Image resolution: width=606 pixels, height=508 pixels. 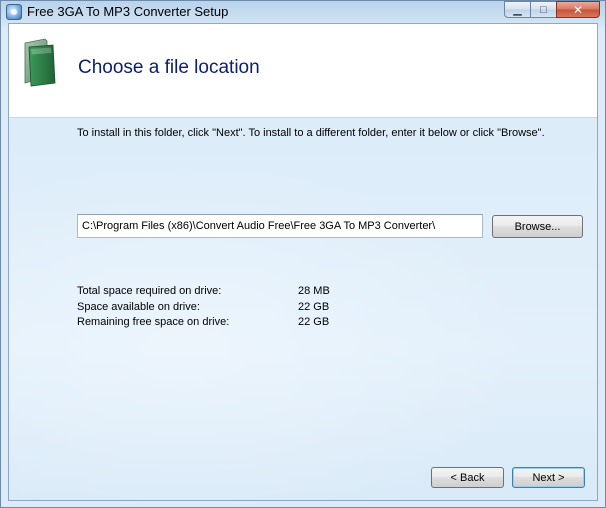 I want to click on page-title: Choose a file location, so click(x=169, y=67).